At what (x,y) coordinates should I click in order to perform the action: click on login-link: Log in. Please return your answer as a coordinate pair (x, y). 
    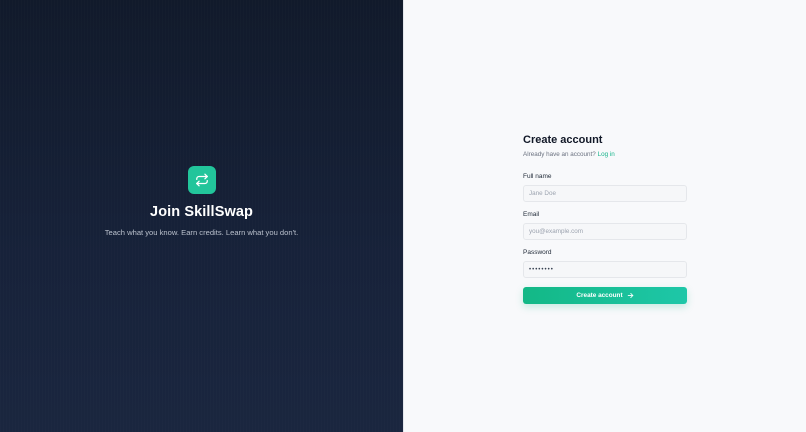
    Looking at the image, I should click on (606, 154).